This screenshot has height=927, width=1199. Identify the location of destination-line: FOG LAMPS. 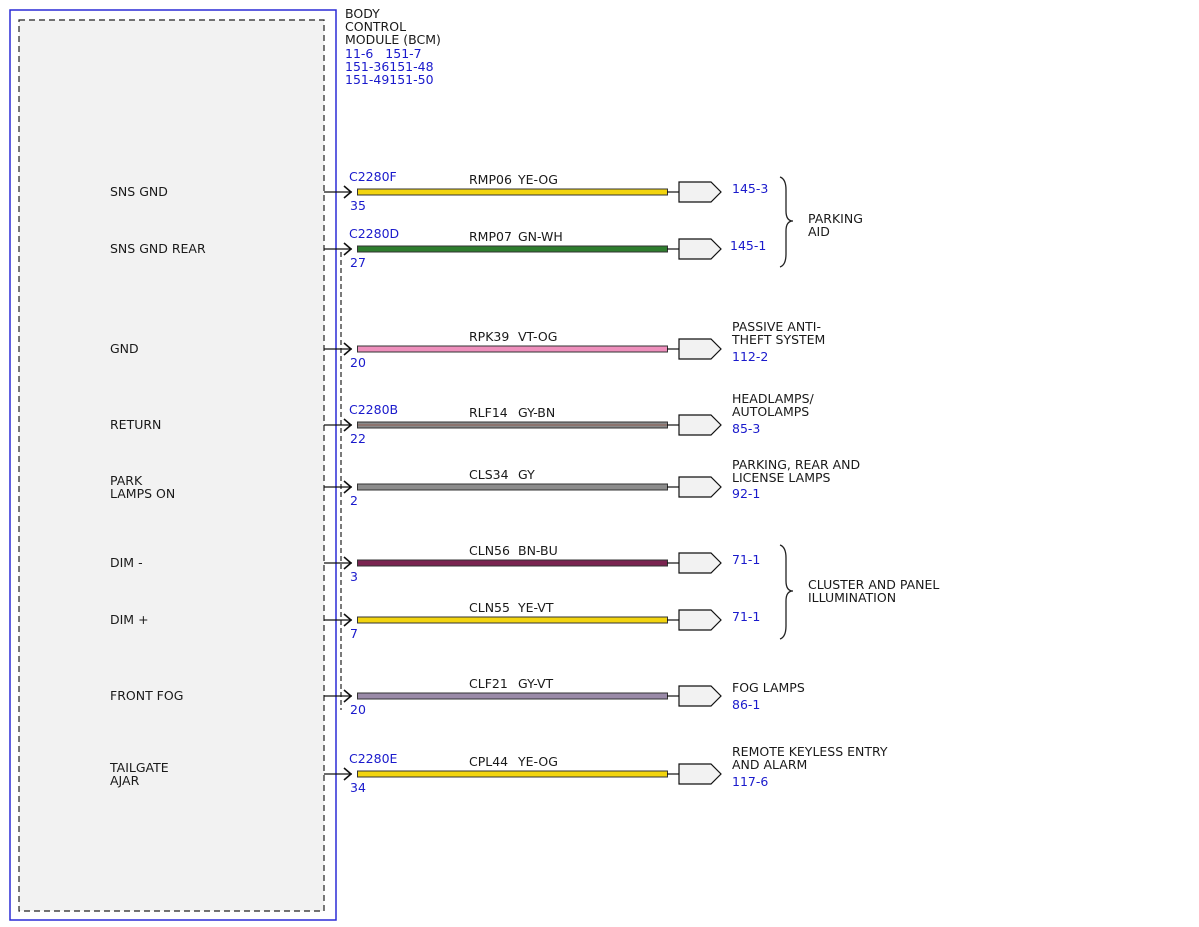
(768, 687).